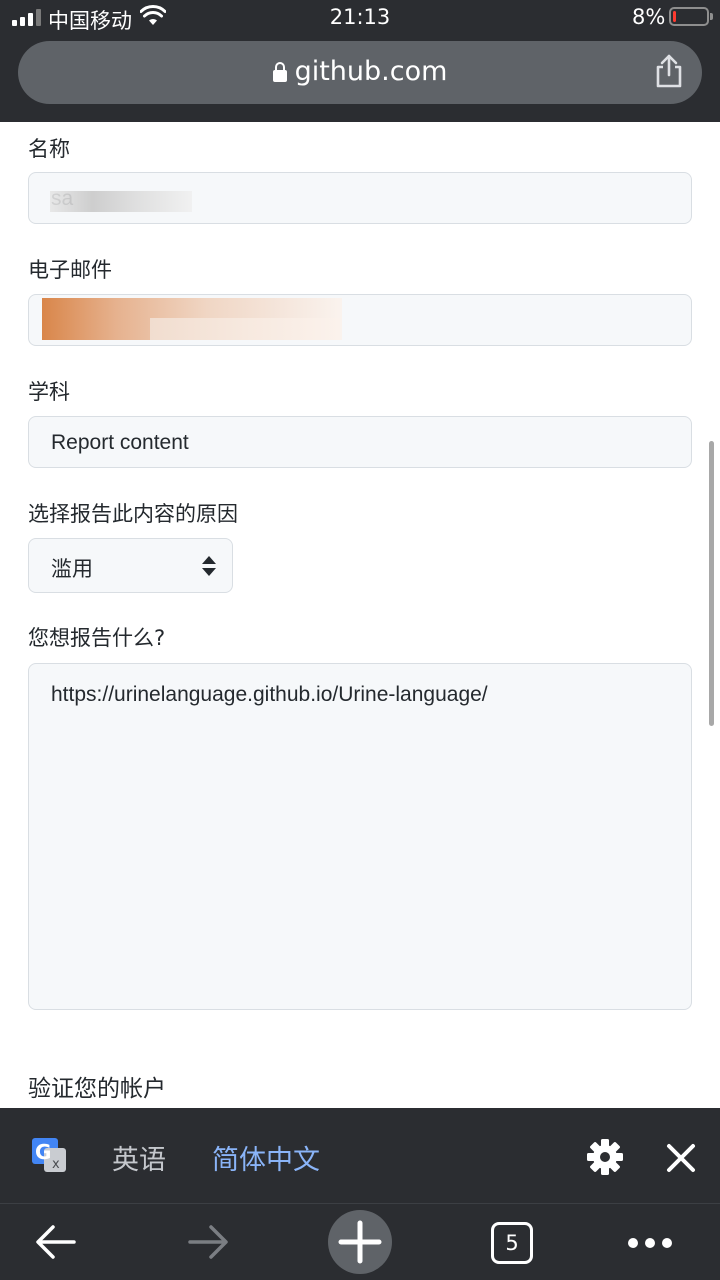  I want to click on subject-field: Report content, so click(360, 442).